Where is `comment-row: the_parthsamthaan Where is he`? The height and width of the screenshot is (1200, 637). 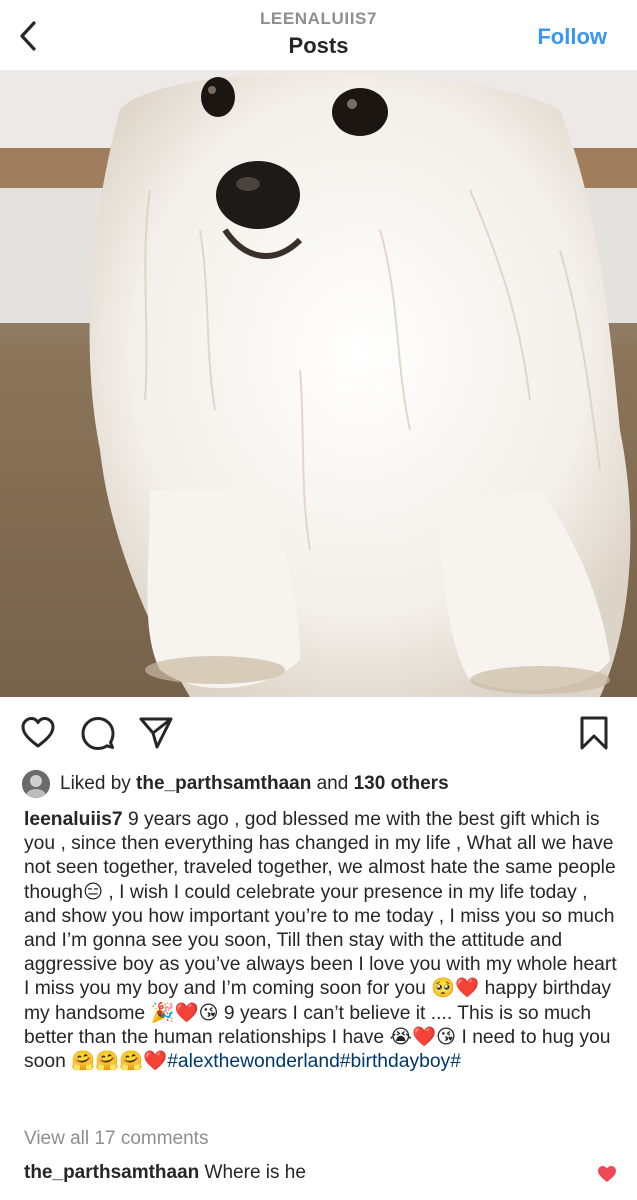 comment-row: the_parthsamthaan Where is he is located at coordinates (165, 1173).